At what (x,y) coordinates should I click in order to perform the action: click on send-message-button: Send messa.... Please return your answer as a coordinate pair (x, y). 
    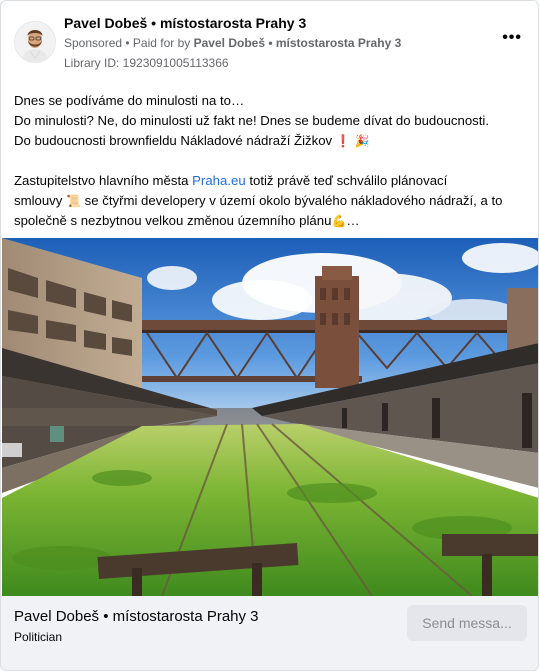
    Looking at the image, I should click on (467, 623).